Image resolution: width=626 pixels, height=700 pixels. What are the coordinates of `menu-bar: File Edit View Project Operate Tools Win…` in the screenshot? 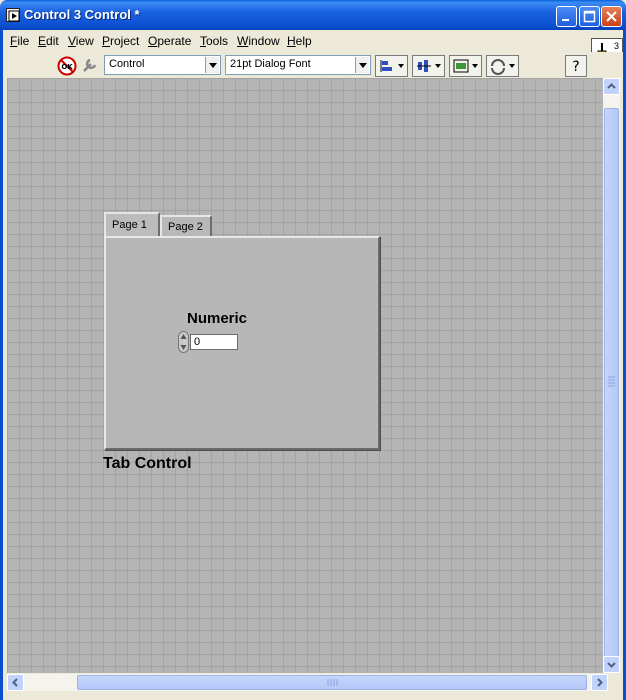 It's located at (313, 41).